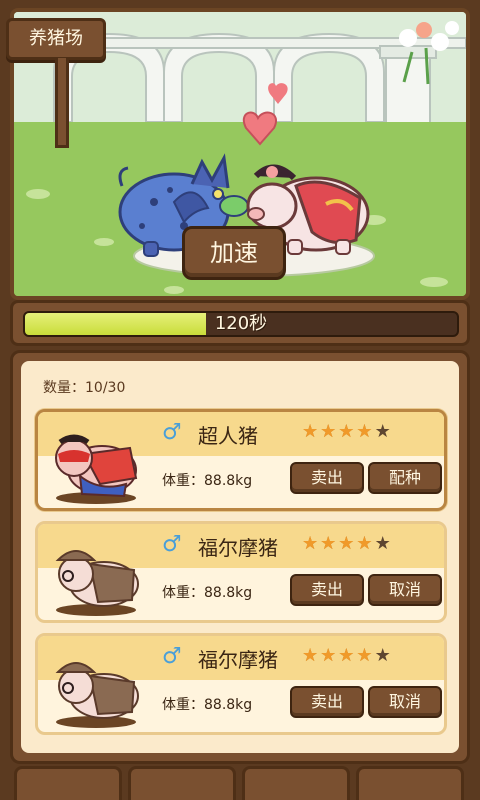  I want to click on timer-text: 120秒, so click(241, 323).